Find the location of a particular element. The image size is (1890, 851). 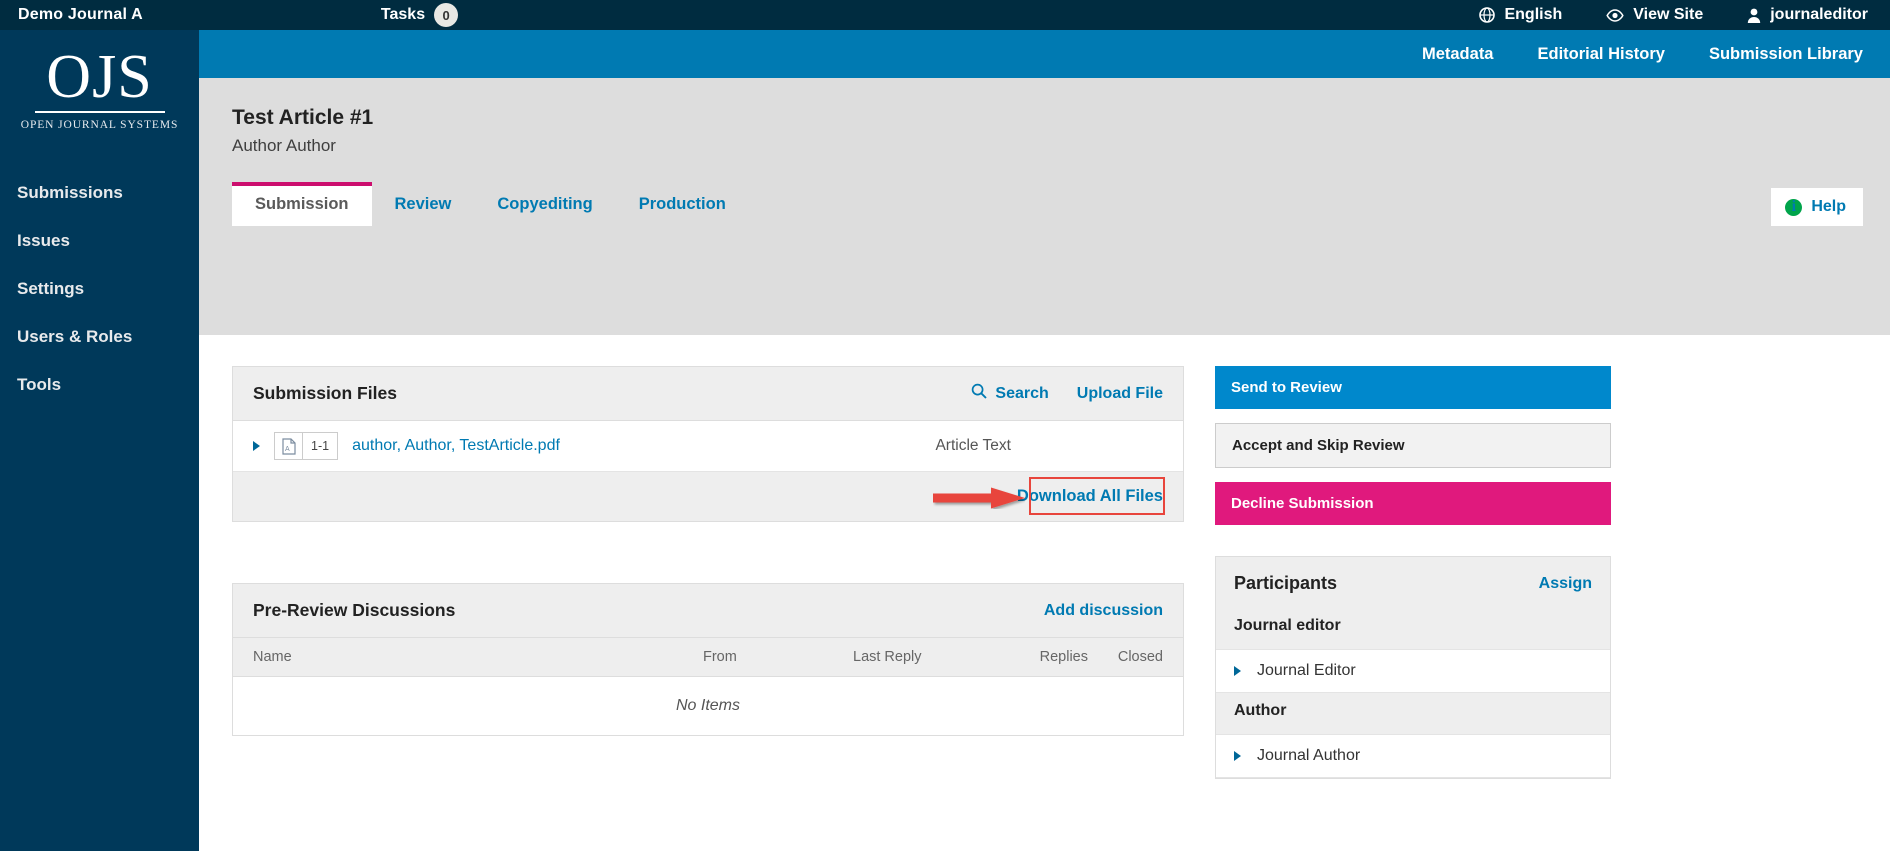

discussions-table-header: Name From Last Reply Replies Closed is located at coordinates (708, 657).